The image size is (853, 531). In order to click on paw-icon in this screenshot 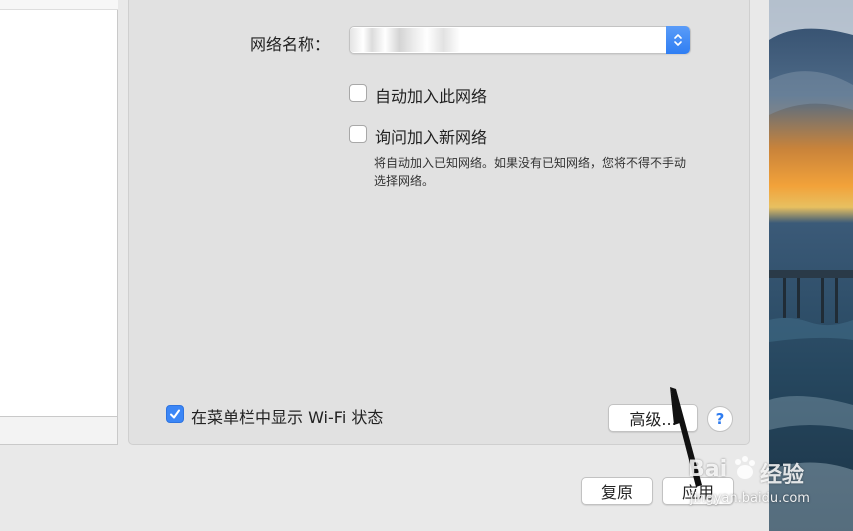, I will do `click(745, 467)`.